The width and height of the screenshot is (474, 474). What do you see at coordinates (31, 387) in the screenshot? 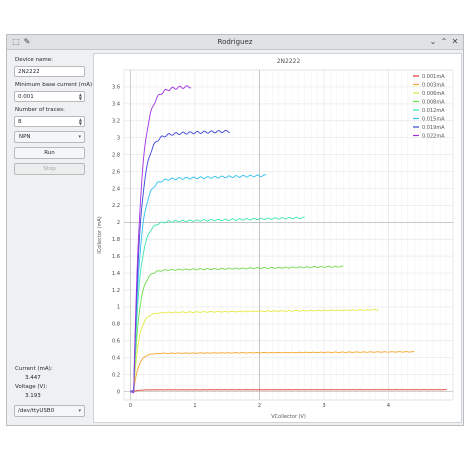
I see `voltage-label: Voltage (V):` at bounding box center [31, 387].